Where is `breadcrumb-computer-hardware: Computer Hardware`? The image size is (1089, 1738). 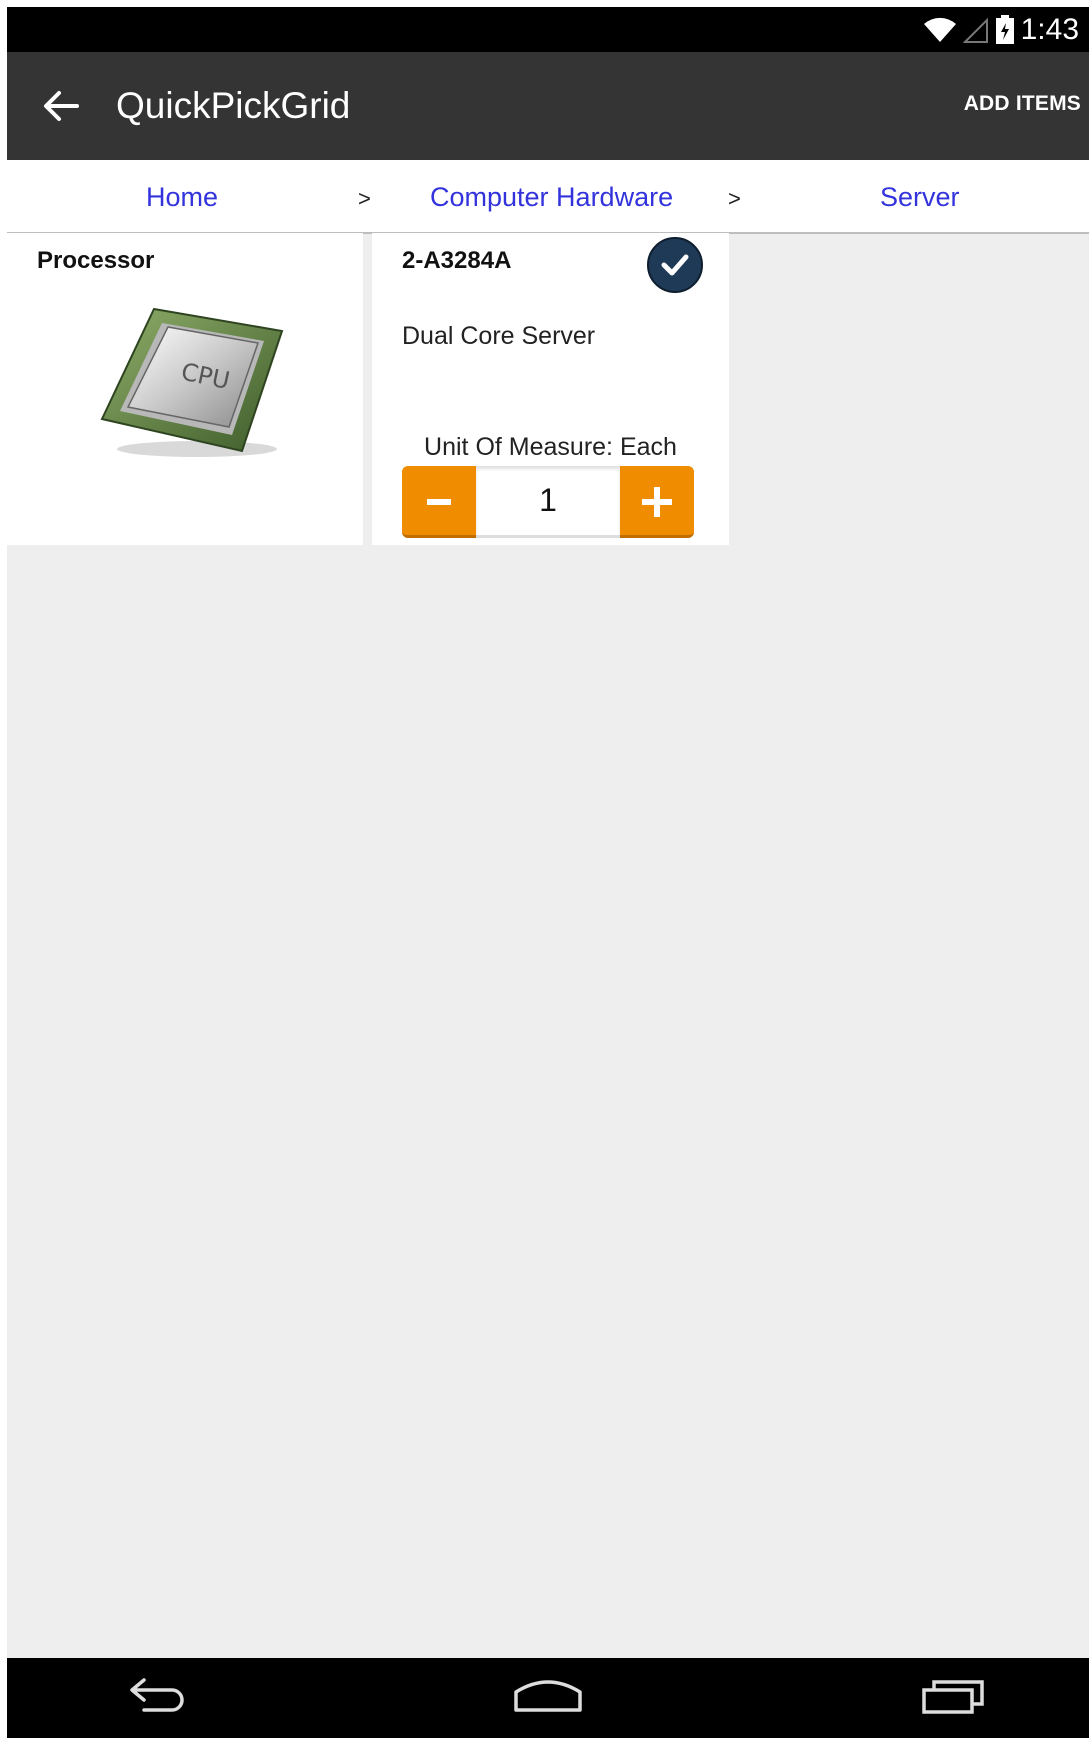 breadcrumb-computer-hardware: Computer Hardware is located at coordinates (551, 197).